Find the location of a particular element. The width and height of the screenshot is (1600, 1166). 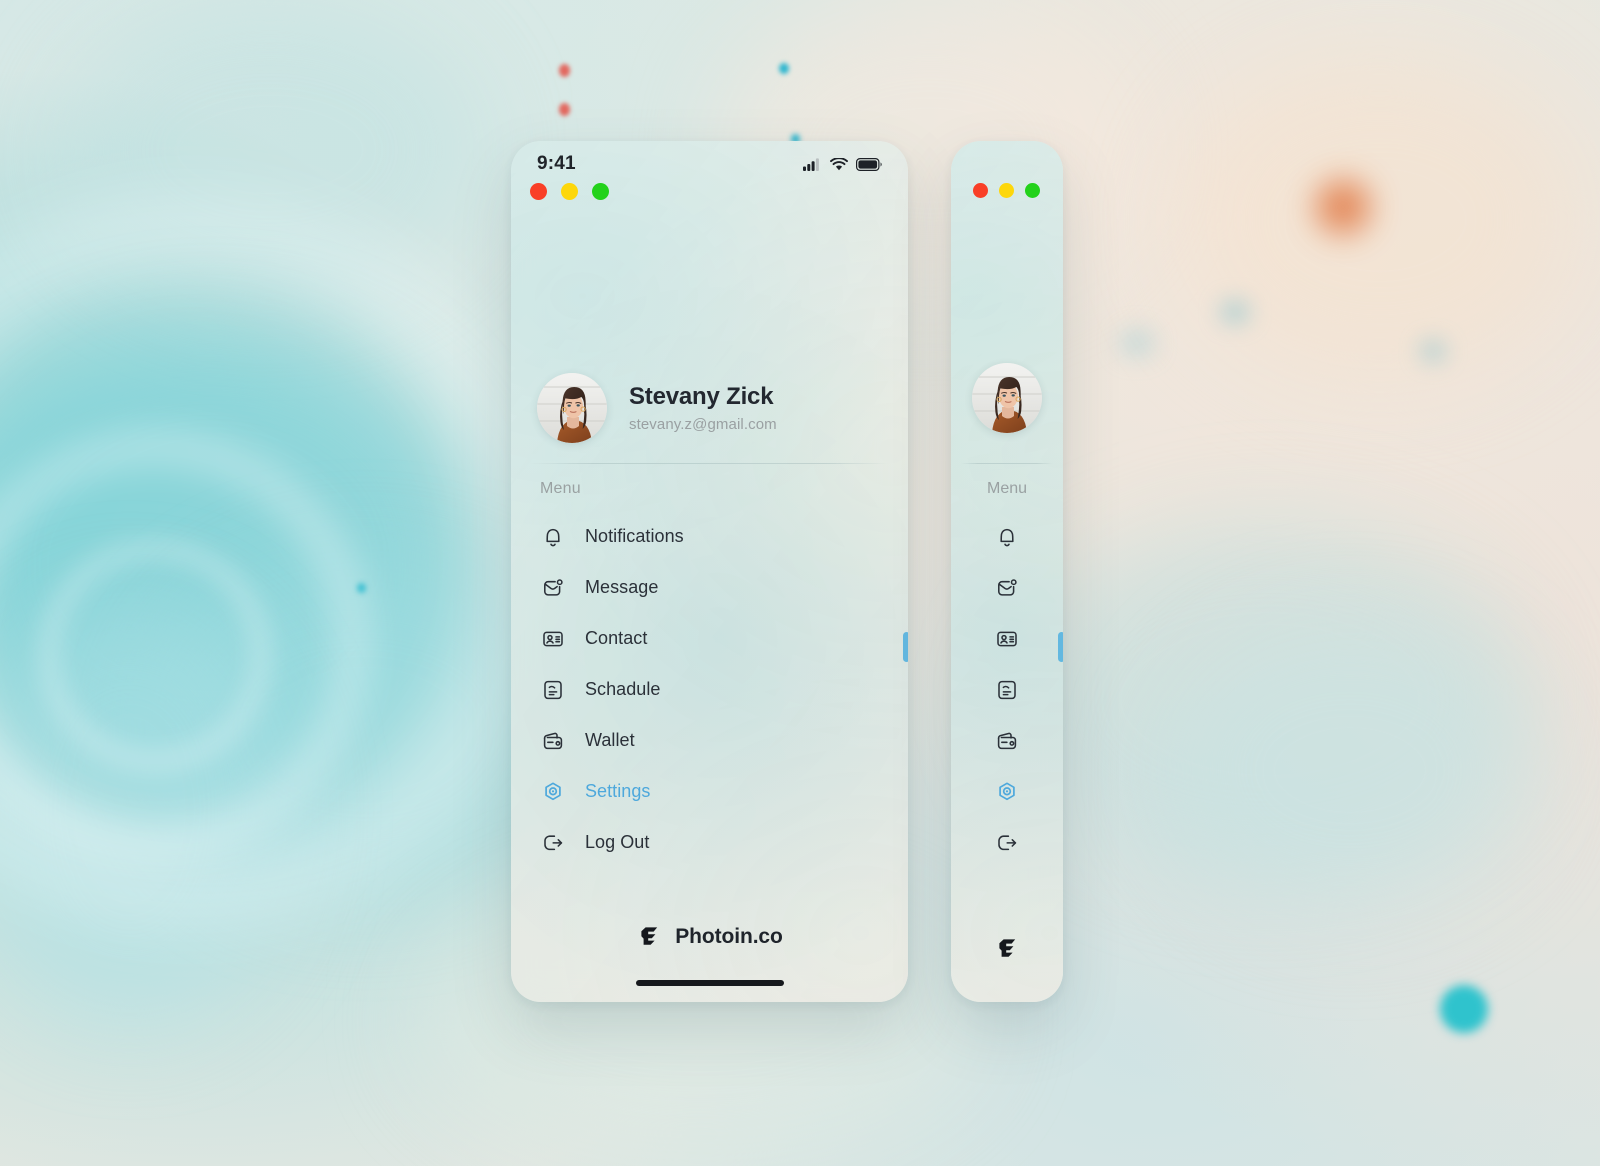

menu-list-mini is located at coordinates (1007, 689).